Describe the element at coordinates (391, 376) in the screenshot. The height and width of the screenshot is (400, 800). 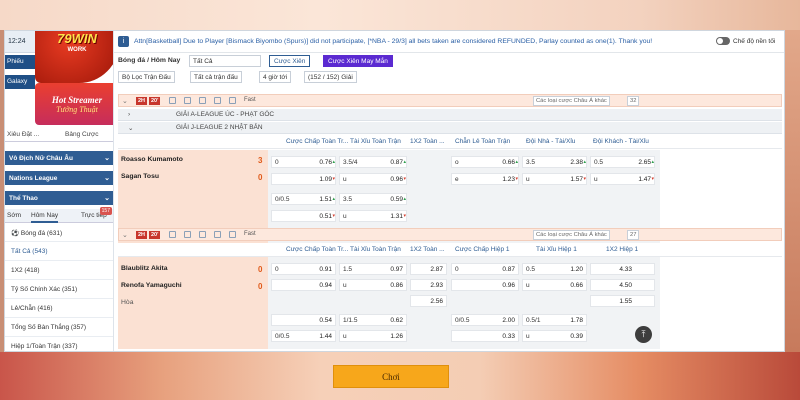
I see `play-button: Chơi` at that location.